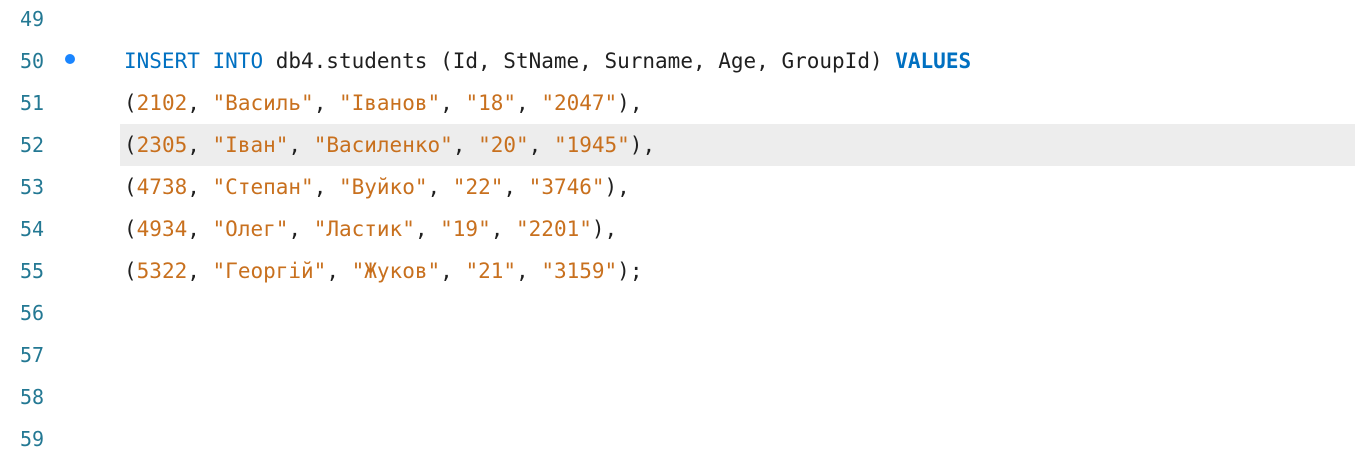  Describe the element at coordinates (32, 229) in the screenshot. I see `line-number: 54` at that location.